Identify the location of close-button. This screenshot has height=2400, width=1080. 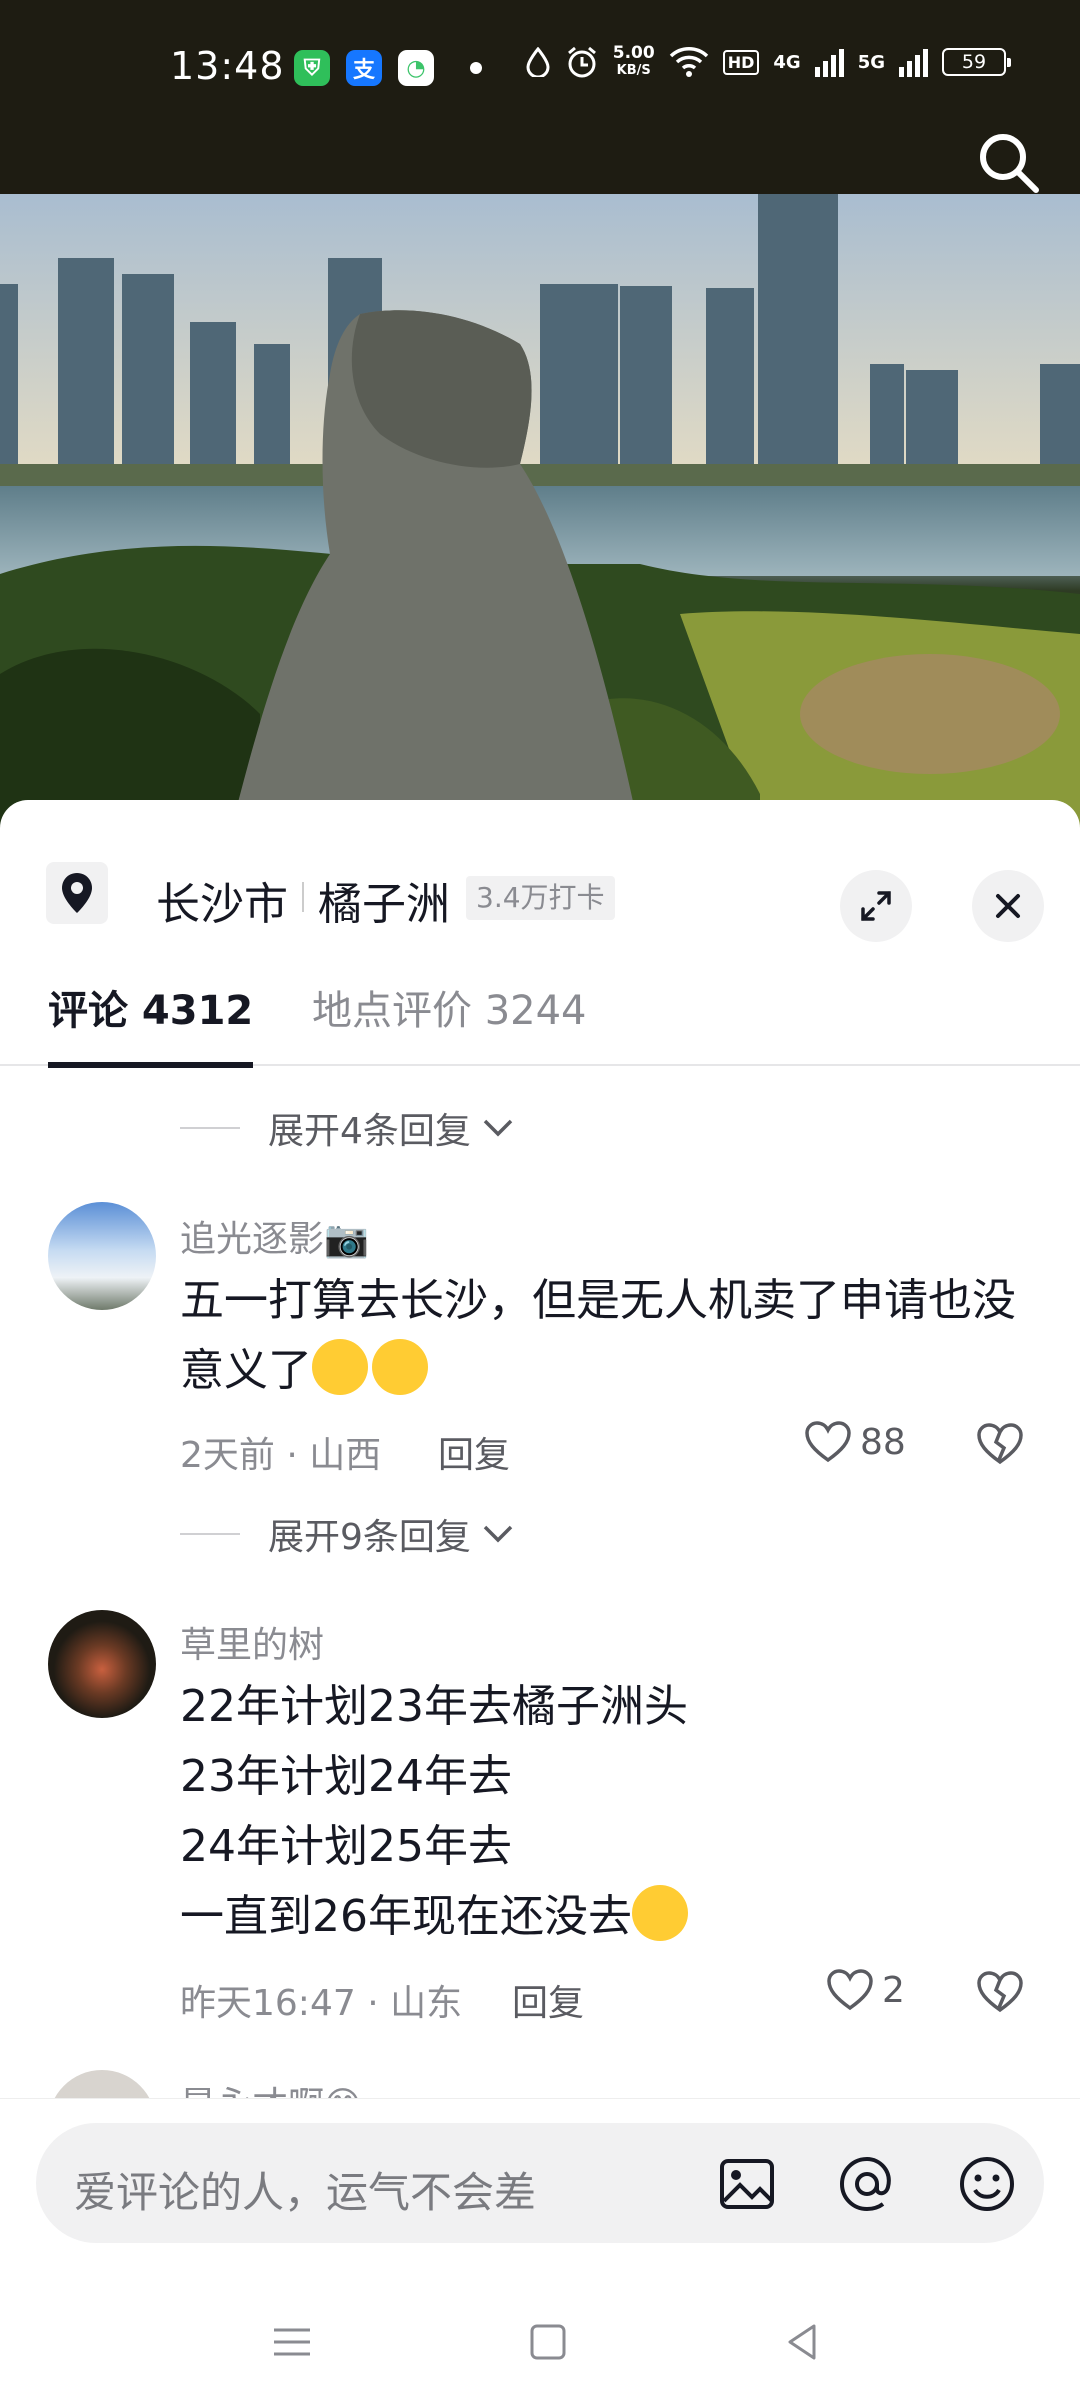
(1008, 906).